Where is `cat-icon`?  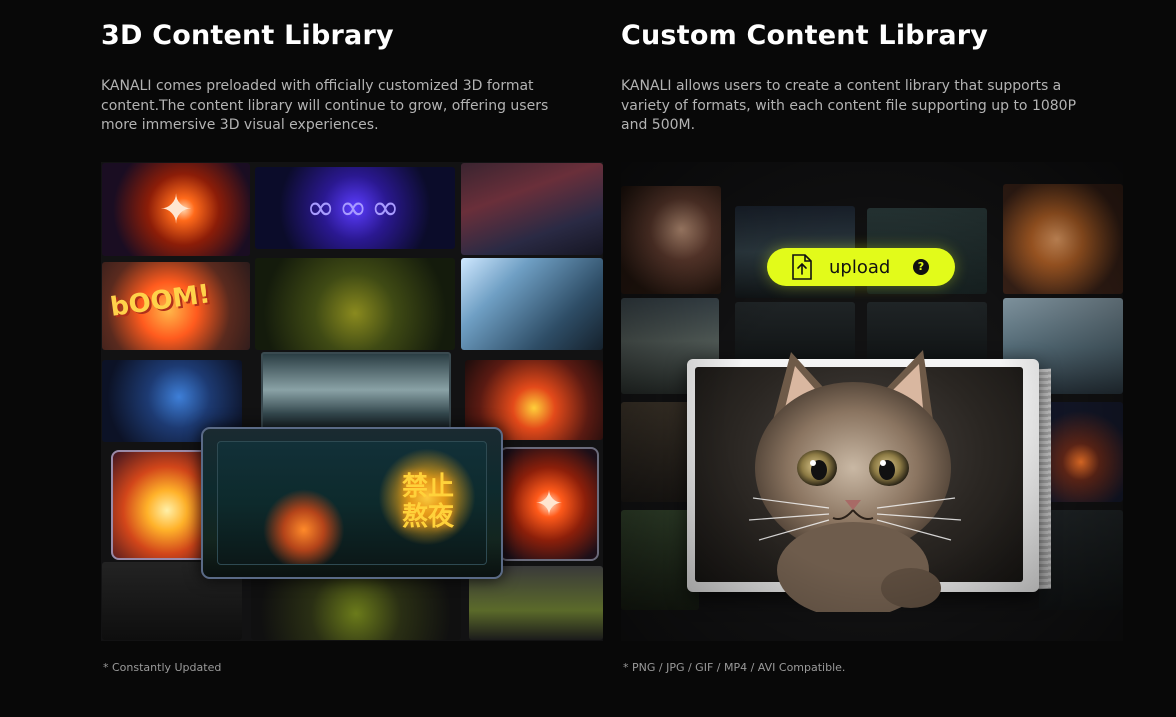
cat-icon is located at coordinates (855, 481).